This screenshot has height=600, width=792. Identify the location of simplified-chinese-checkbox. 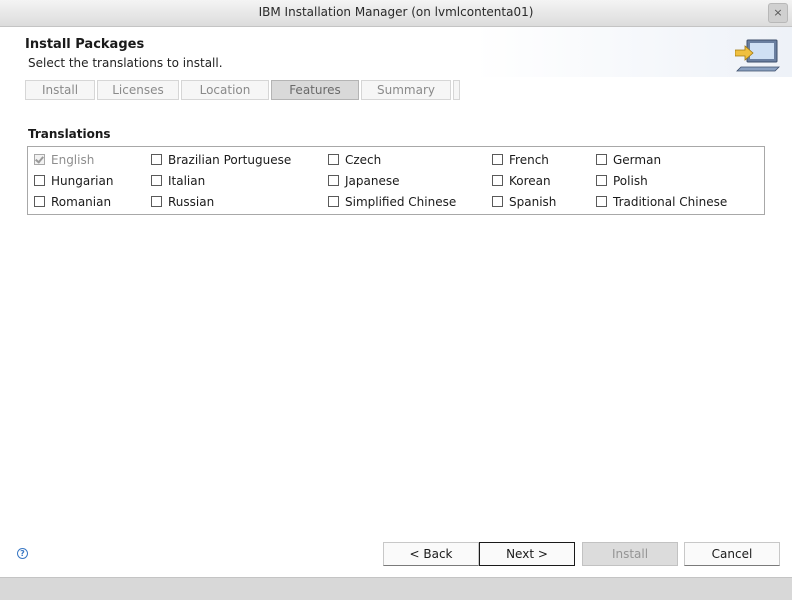
(333, 201).